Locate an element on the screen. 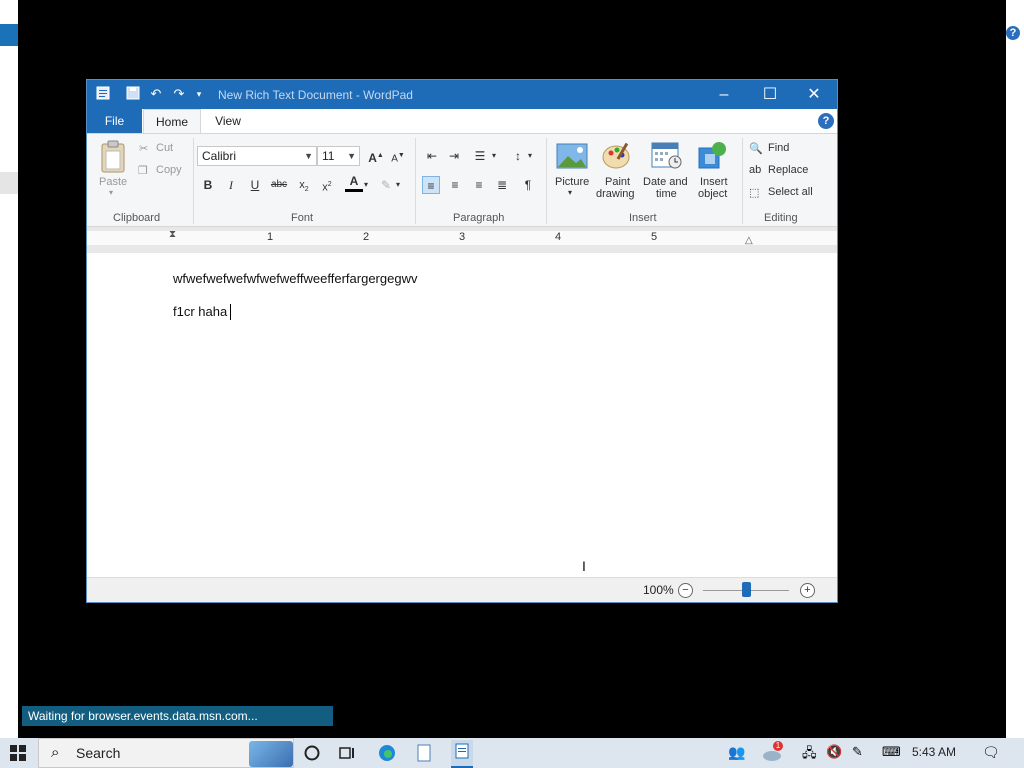 The width and height of the screenshot is (1024, 768). picture-icon is located at coordinates (572, 157).